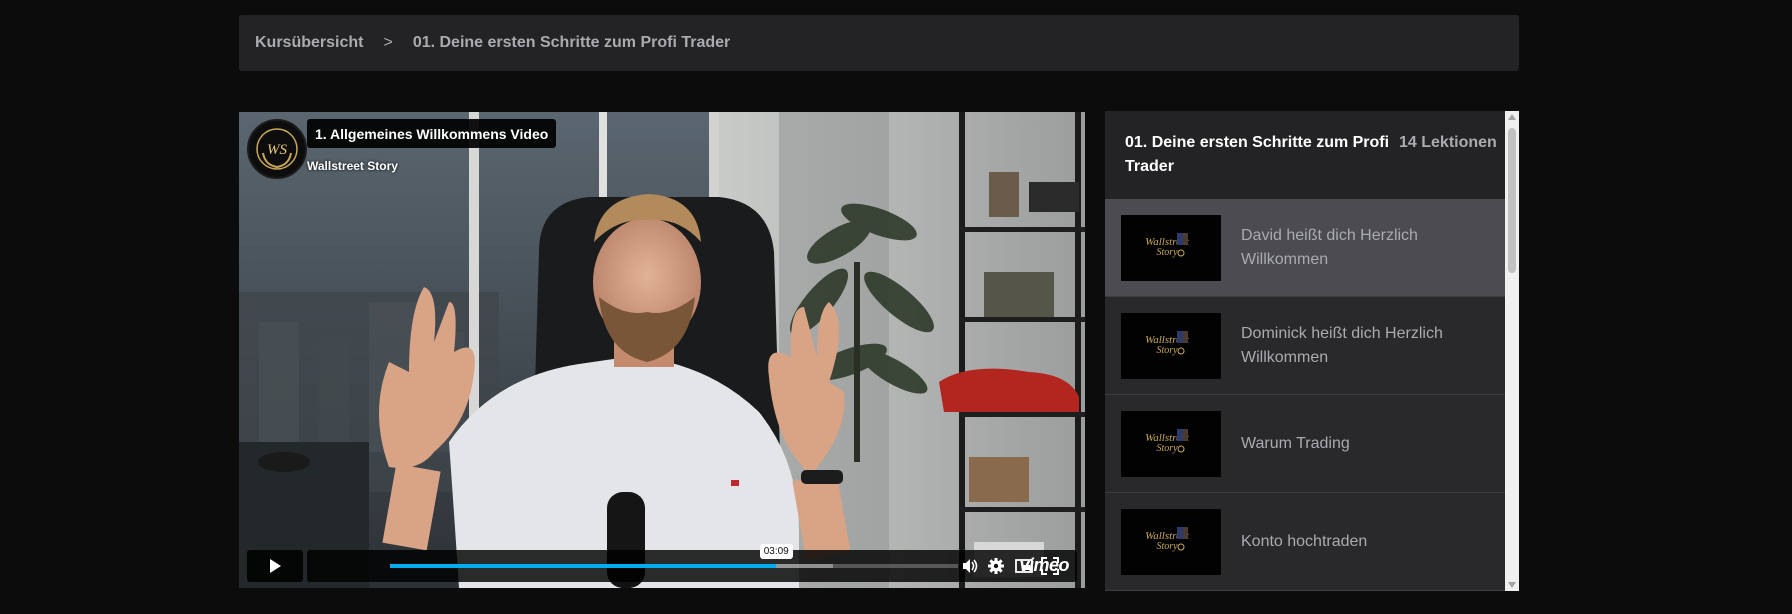  I want to click on wallstreet-story-logo-icon: WS, so click(277, 149).